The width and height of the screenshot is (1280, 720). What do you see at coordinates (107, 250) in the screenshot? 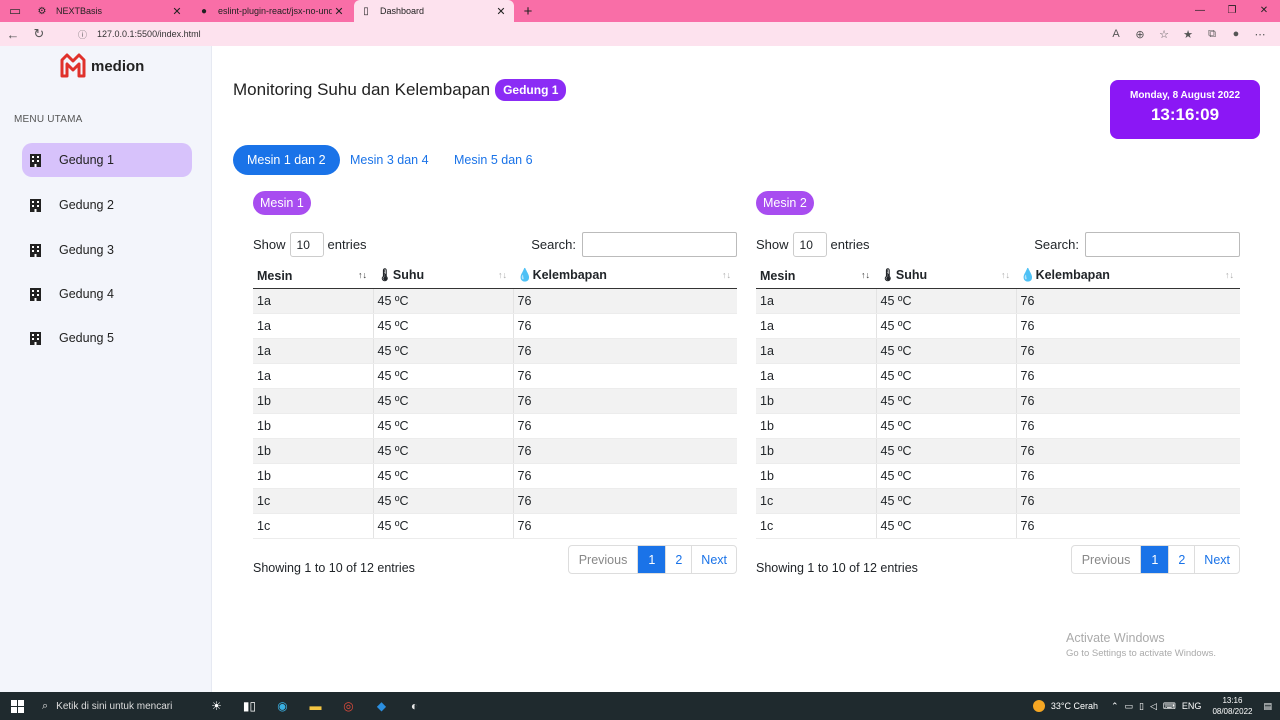
I see `sidebar-item-gedung-3: Gedung 3` at bounding box center [107, 250].